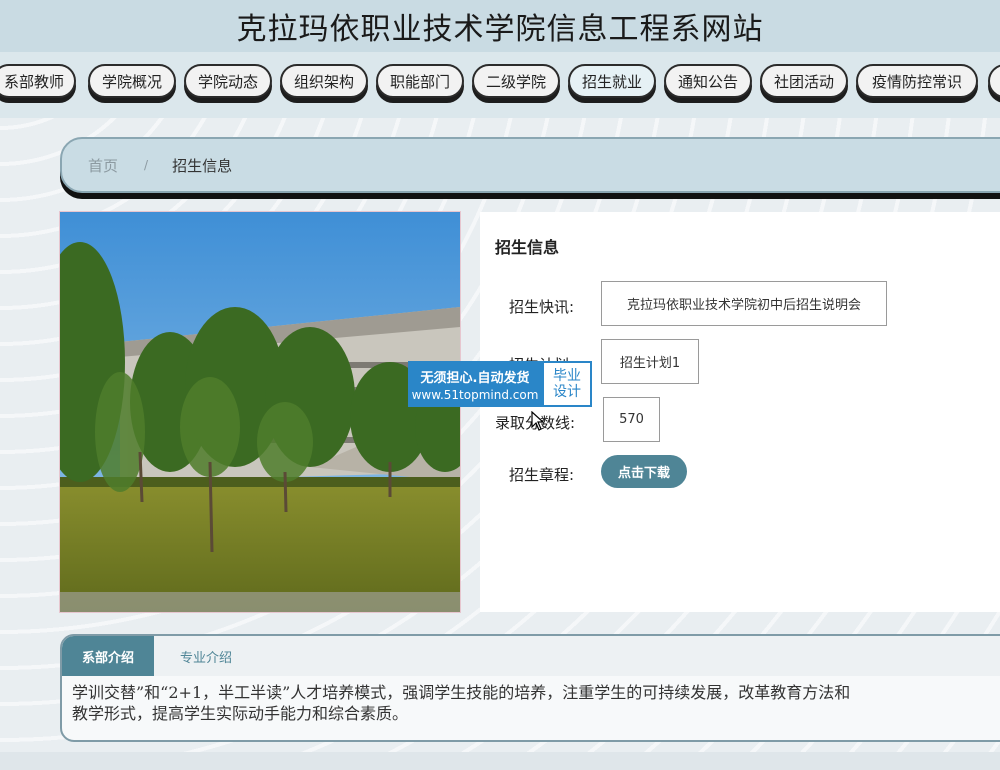  What do you see at coordinates (644, 471) in the screenshot?
I see `download-button: 点击下载` at bounding box center [644, 471].